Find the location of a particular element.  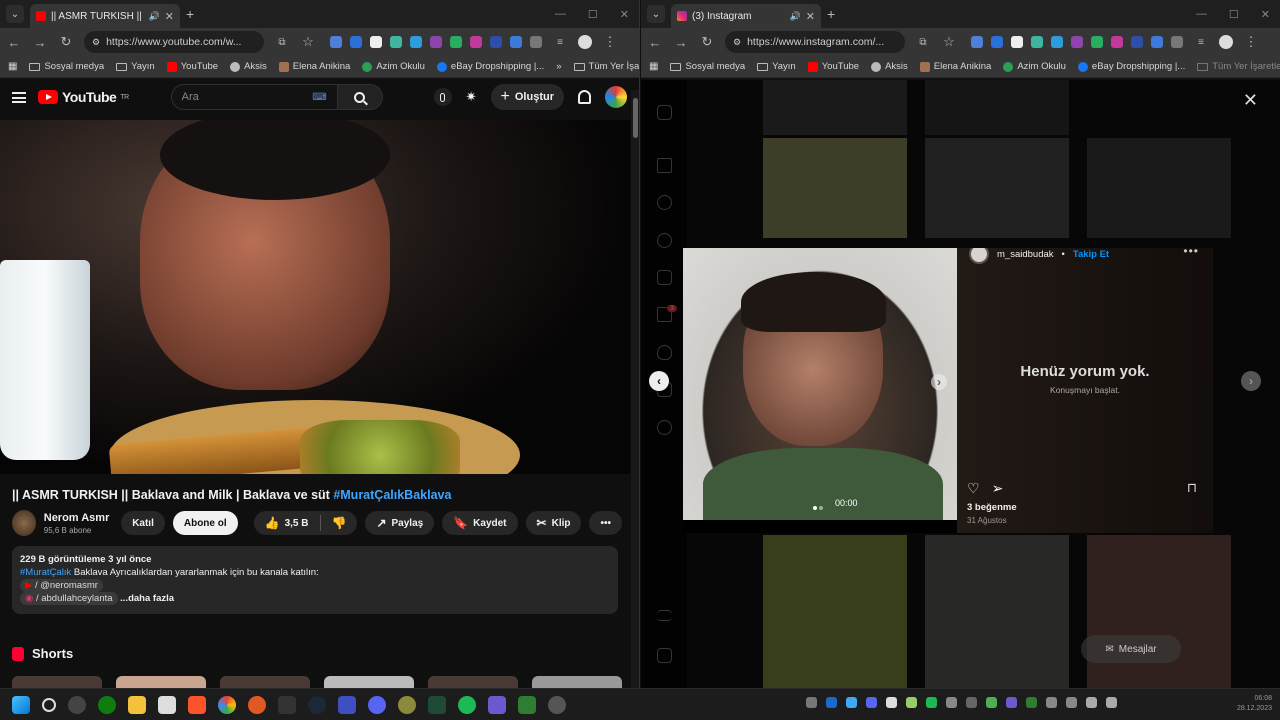

post-options-icon: ••• is located at coordinates (1191, 253).